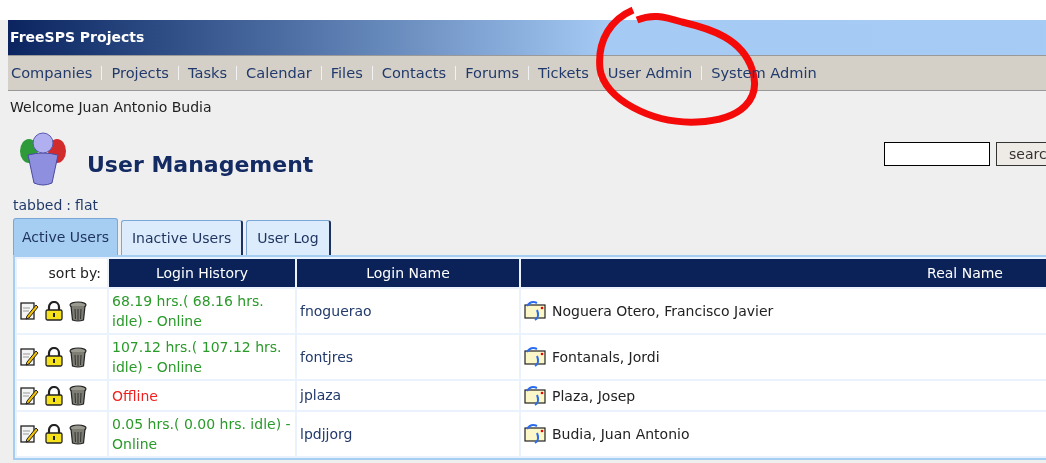  Describe the element at coordinates (201, 434) in the screenshot. I see `login-history-cell-text: 0.05 hrs.( 0.00 hrs. idle) - Online` at that location.